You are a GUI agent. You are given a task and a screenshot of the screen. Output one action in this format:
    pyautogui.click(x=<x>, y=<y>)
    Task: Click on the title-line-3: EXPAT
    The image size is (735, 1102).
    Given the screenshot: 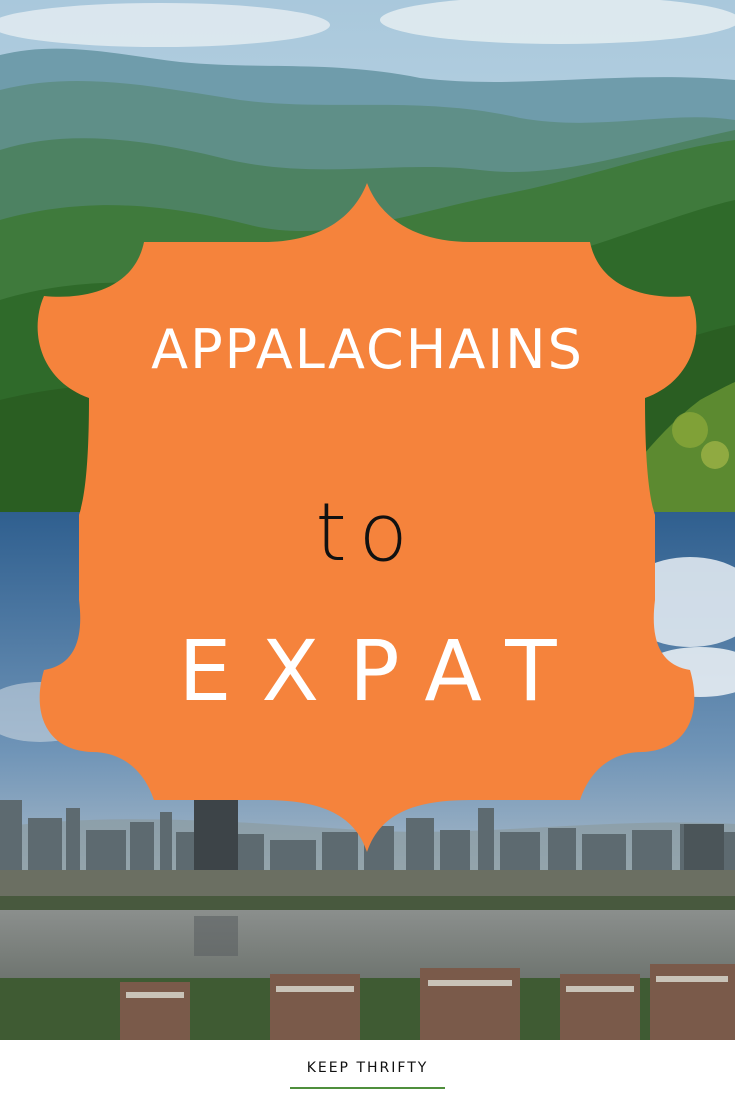 What is the action you would take?
    pyautogui.click(x=382, y=671)
    